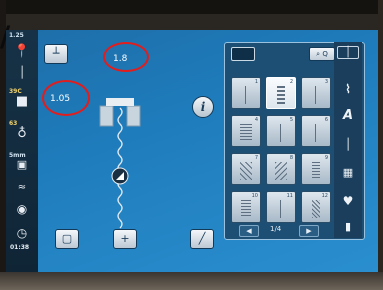 The width and height of the screenshot is (383, 290). I want to click on pattern-tile: 11, so click(281, 207).